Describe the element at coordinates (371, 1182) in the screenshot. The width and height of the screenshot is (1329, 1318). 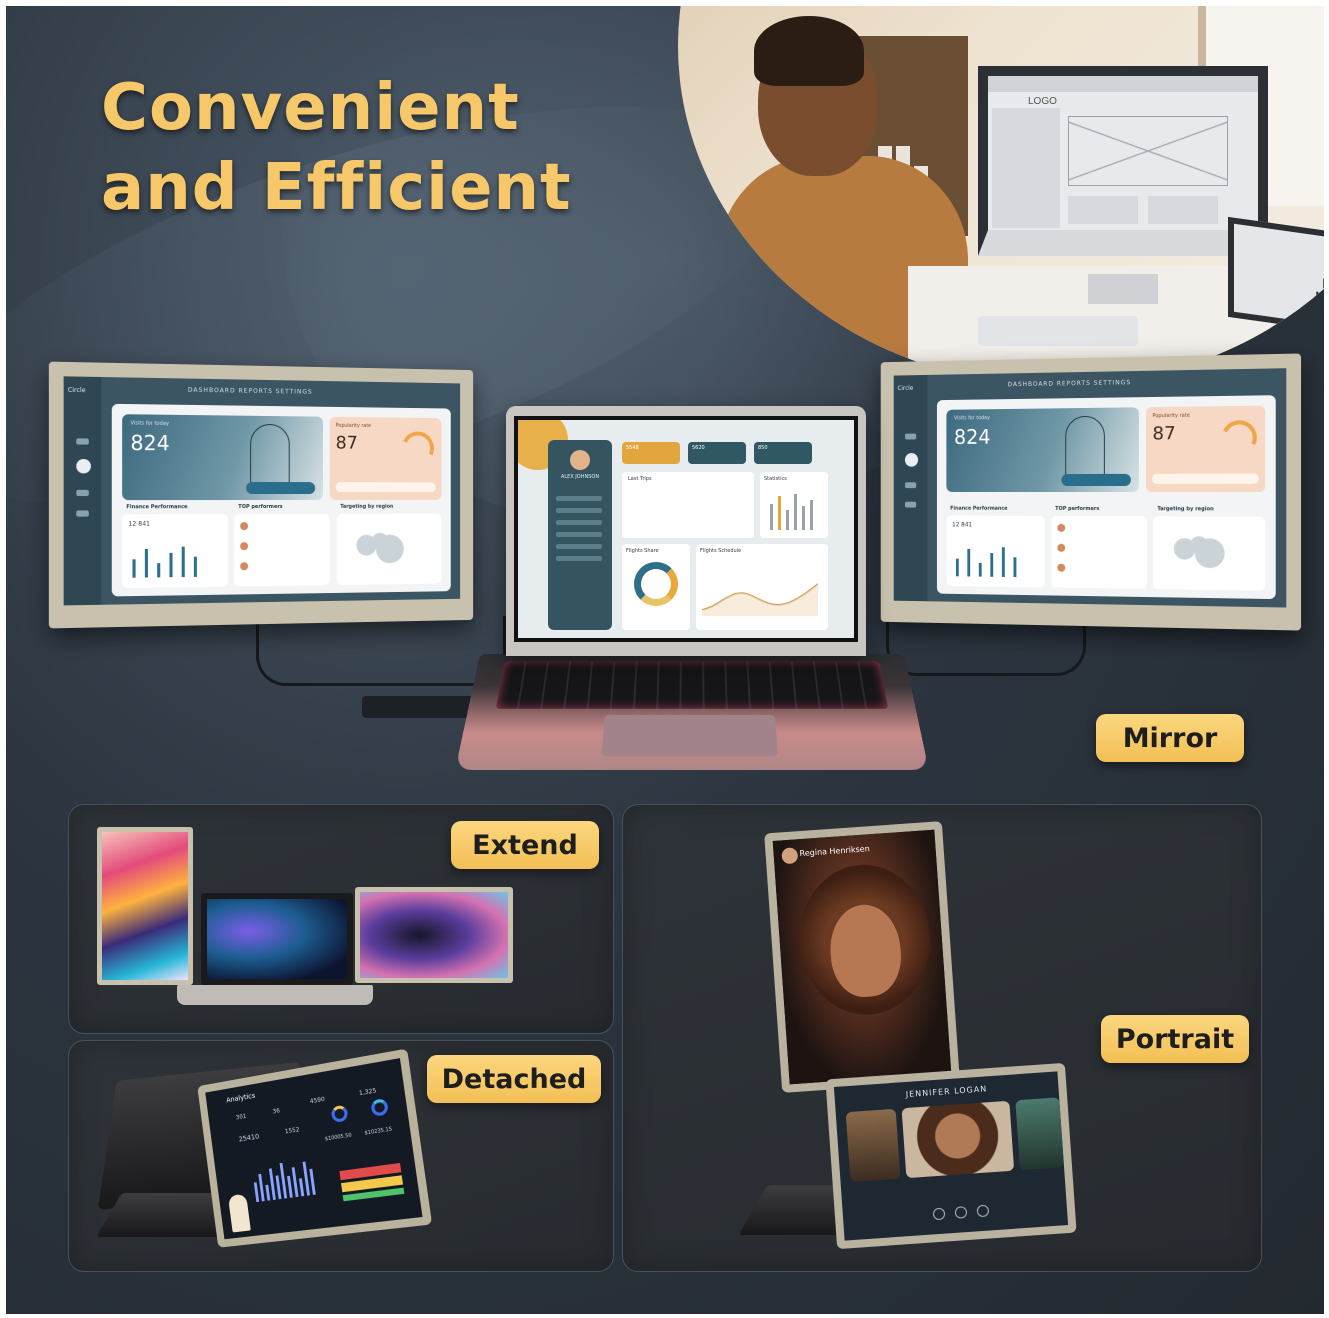
I see `progress-bars` at that location.